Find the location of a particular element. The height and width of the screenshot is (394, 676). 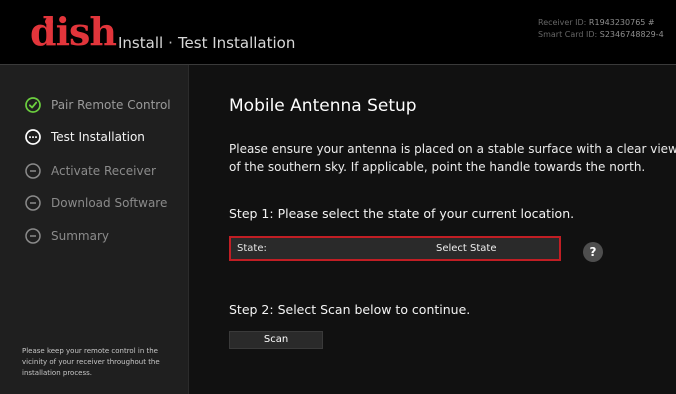

sidebar-step-label: Pair Remote Control is located at coordinates (111, 105).